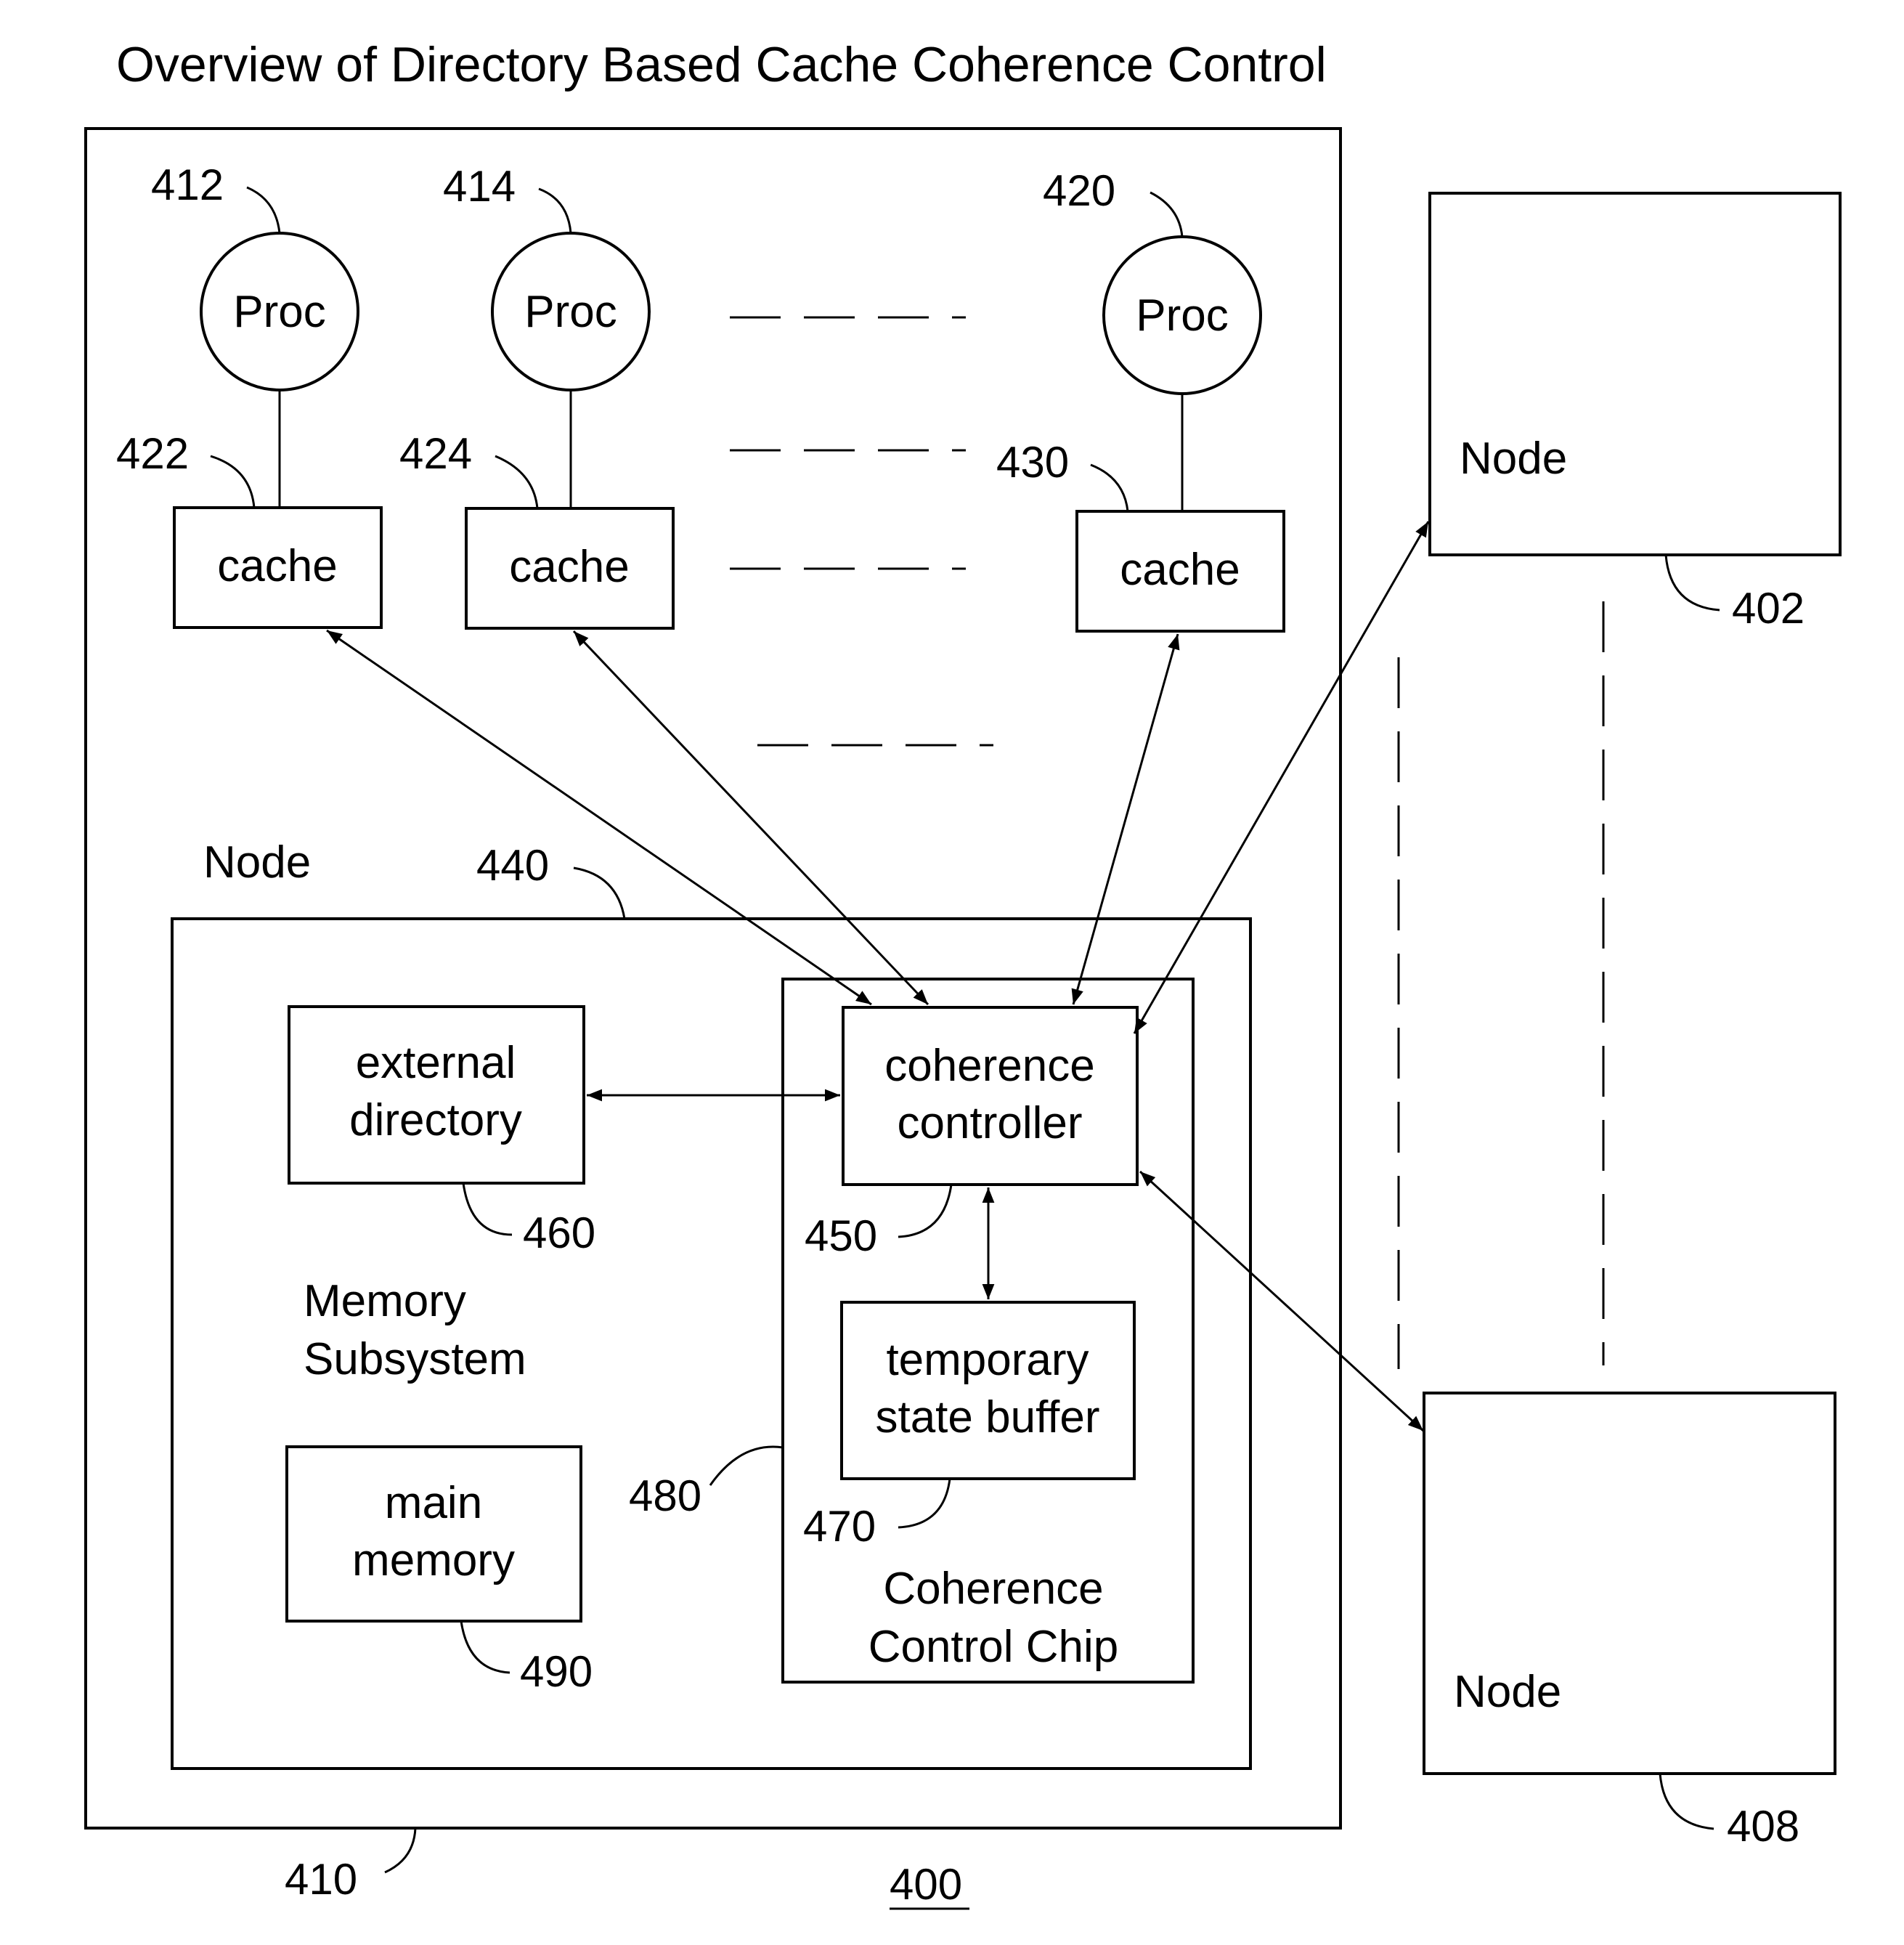  I want to click on remote-node-402-label: Node, so click(1513, 459).